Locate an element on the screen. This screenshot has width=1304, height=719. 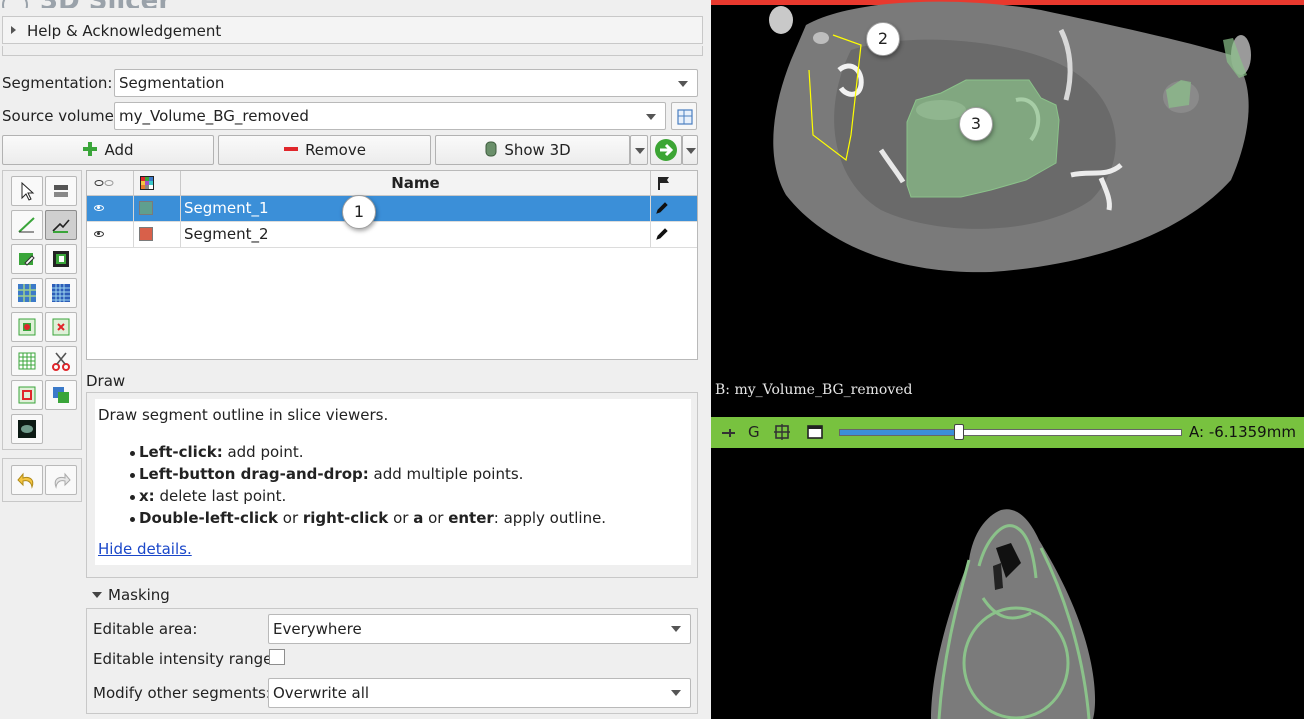
view-link-g: G is located at coordinates (754, 432).